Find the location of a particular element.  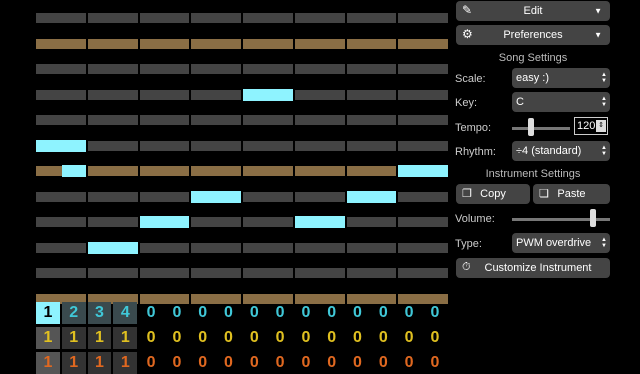

scale-select: easy :) ▲ ▼ is located at coordinates (561, 78).